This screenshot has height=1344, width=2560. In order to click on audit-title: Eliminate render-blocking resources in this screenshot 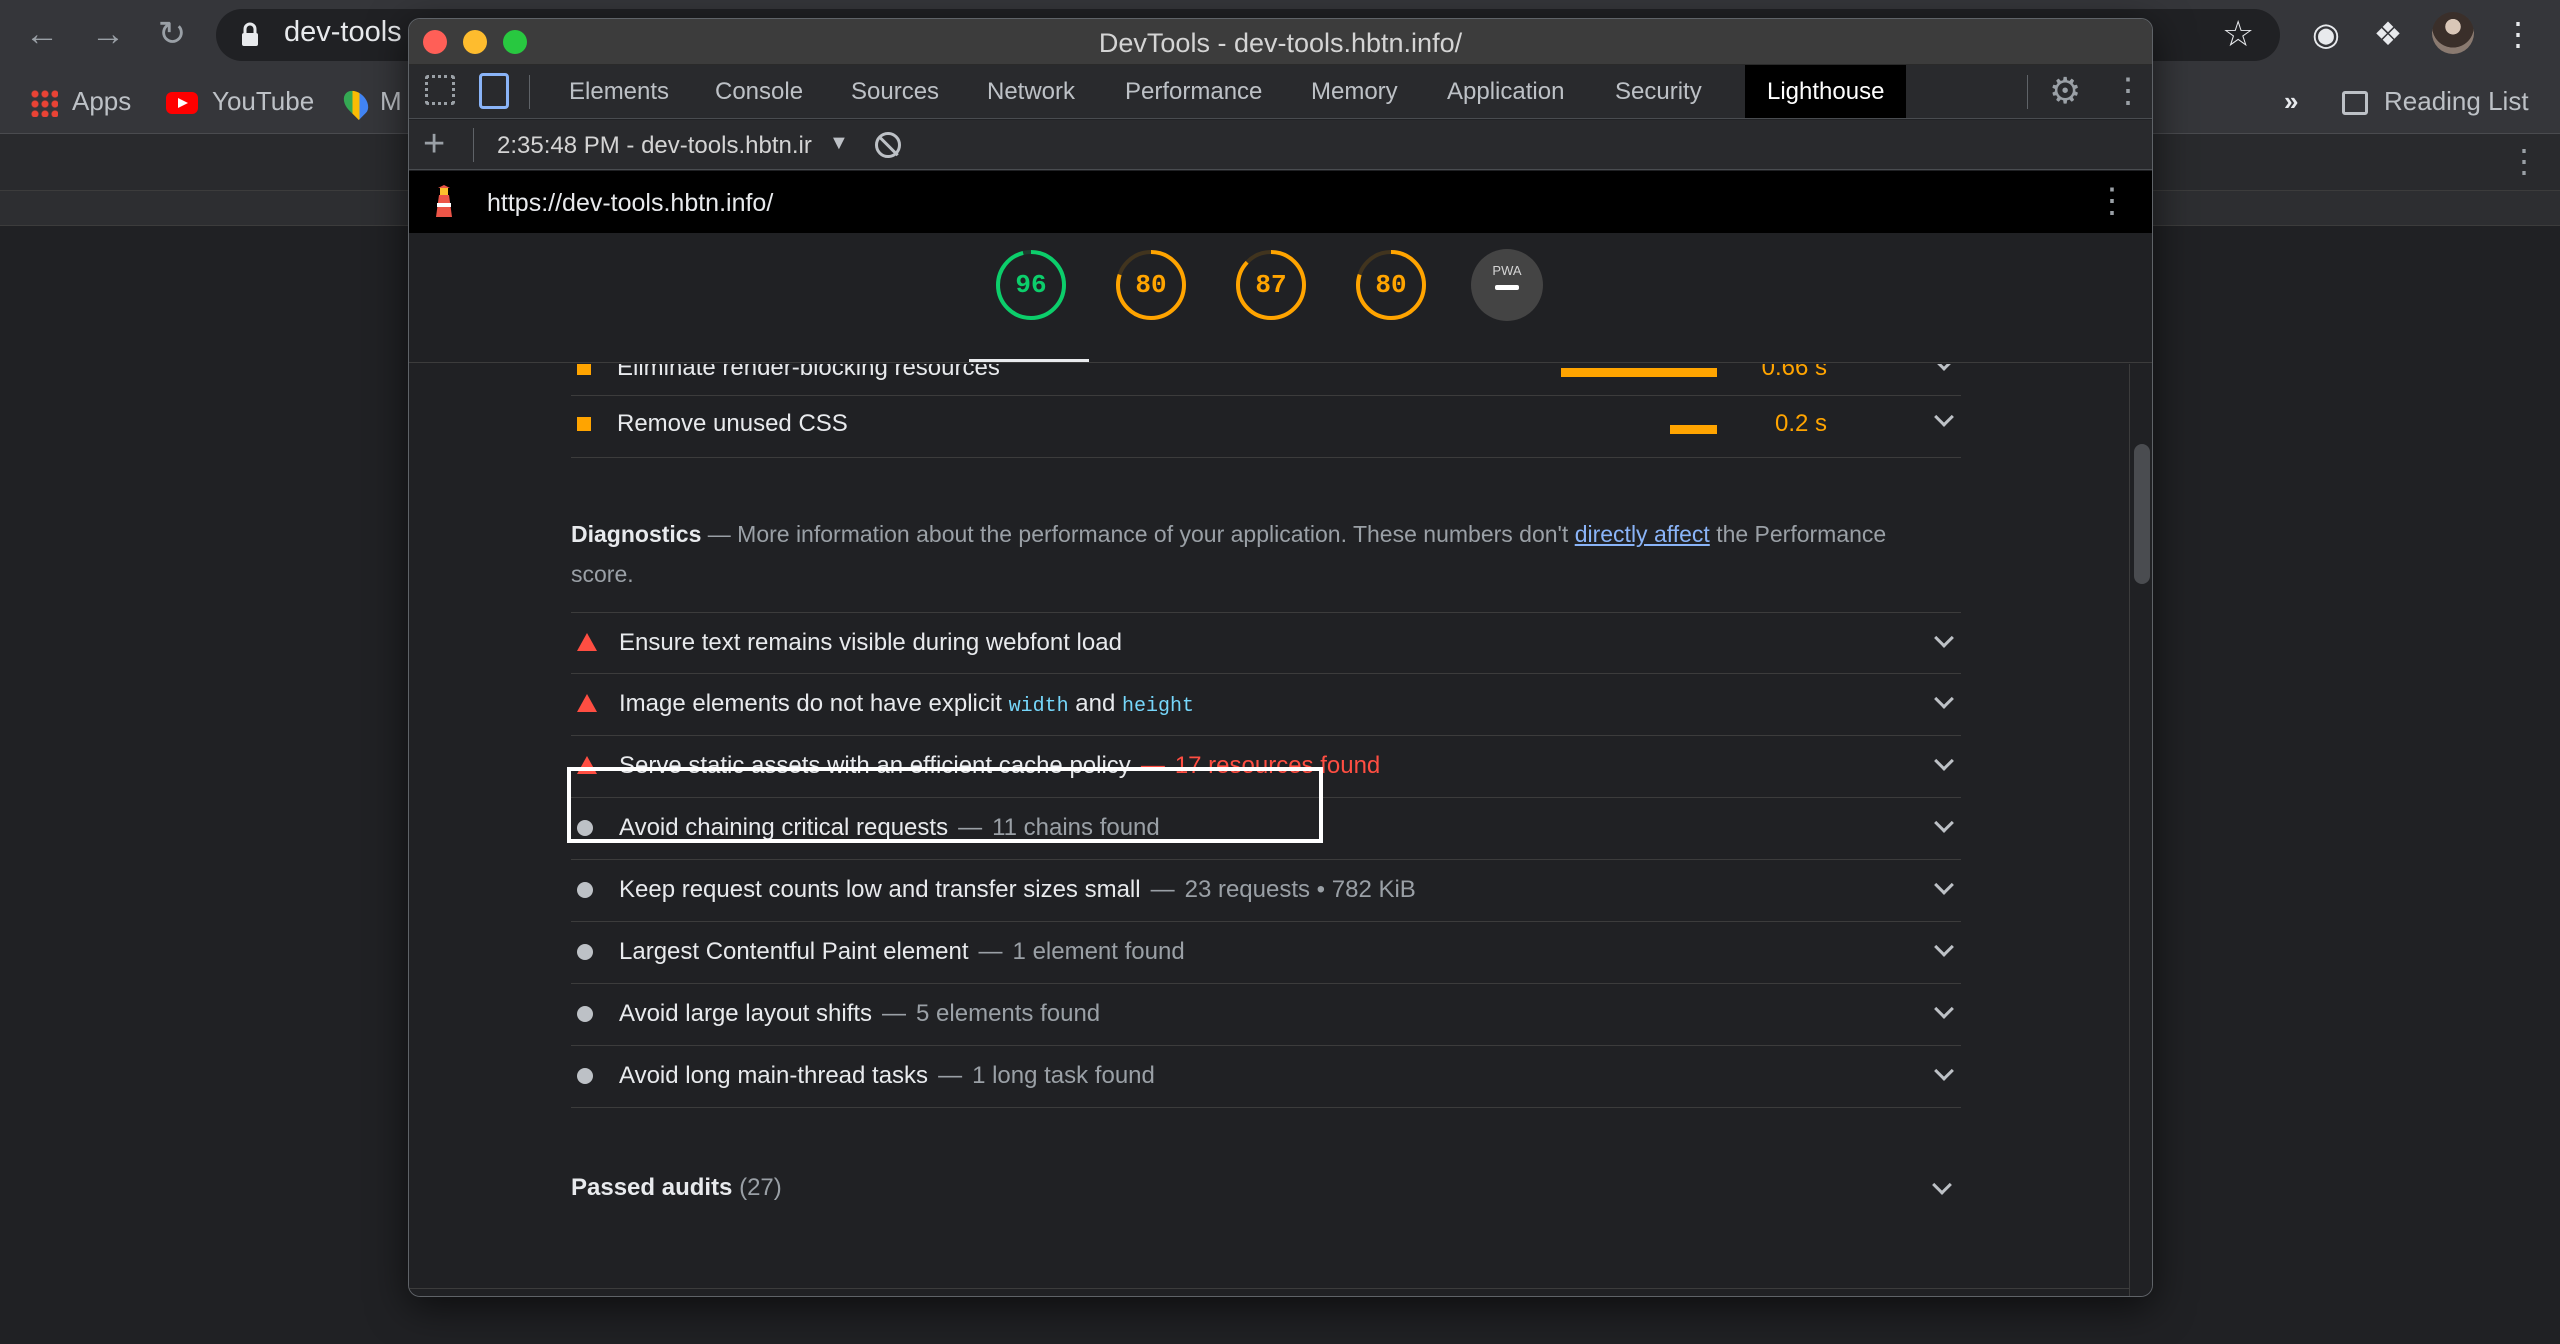, I will do `click(808, 372)`.